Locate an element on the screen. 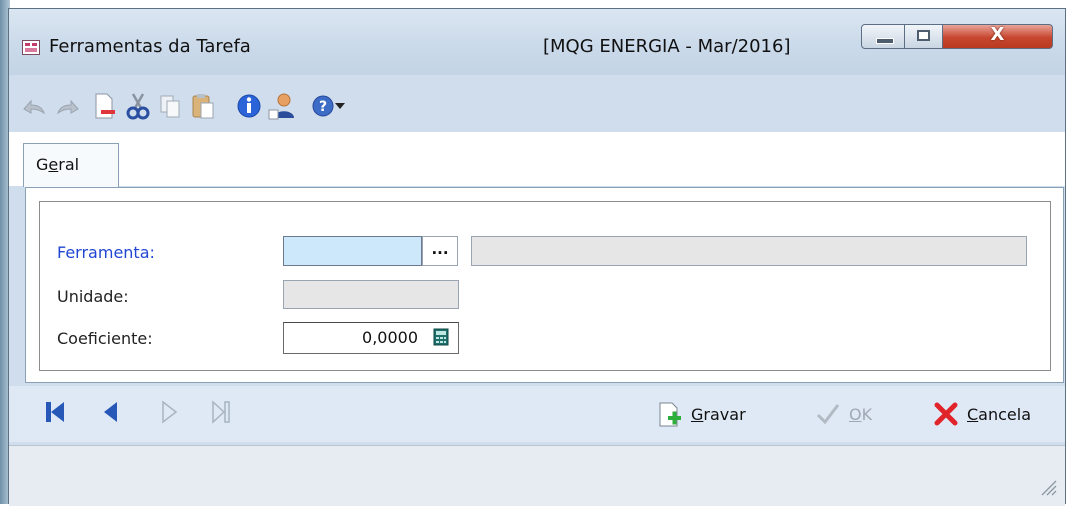 The height and width of the screenshot is (506, 1070). gravar-button: Gravar is located at coordinates (701, 414).